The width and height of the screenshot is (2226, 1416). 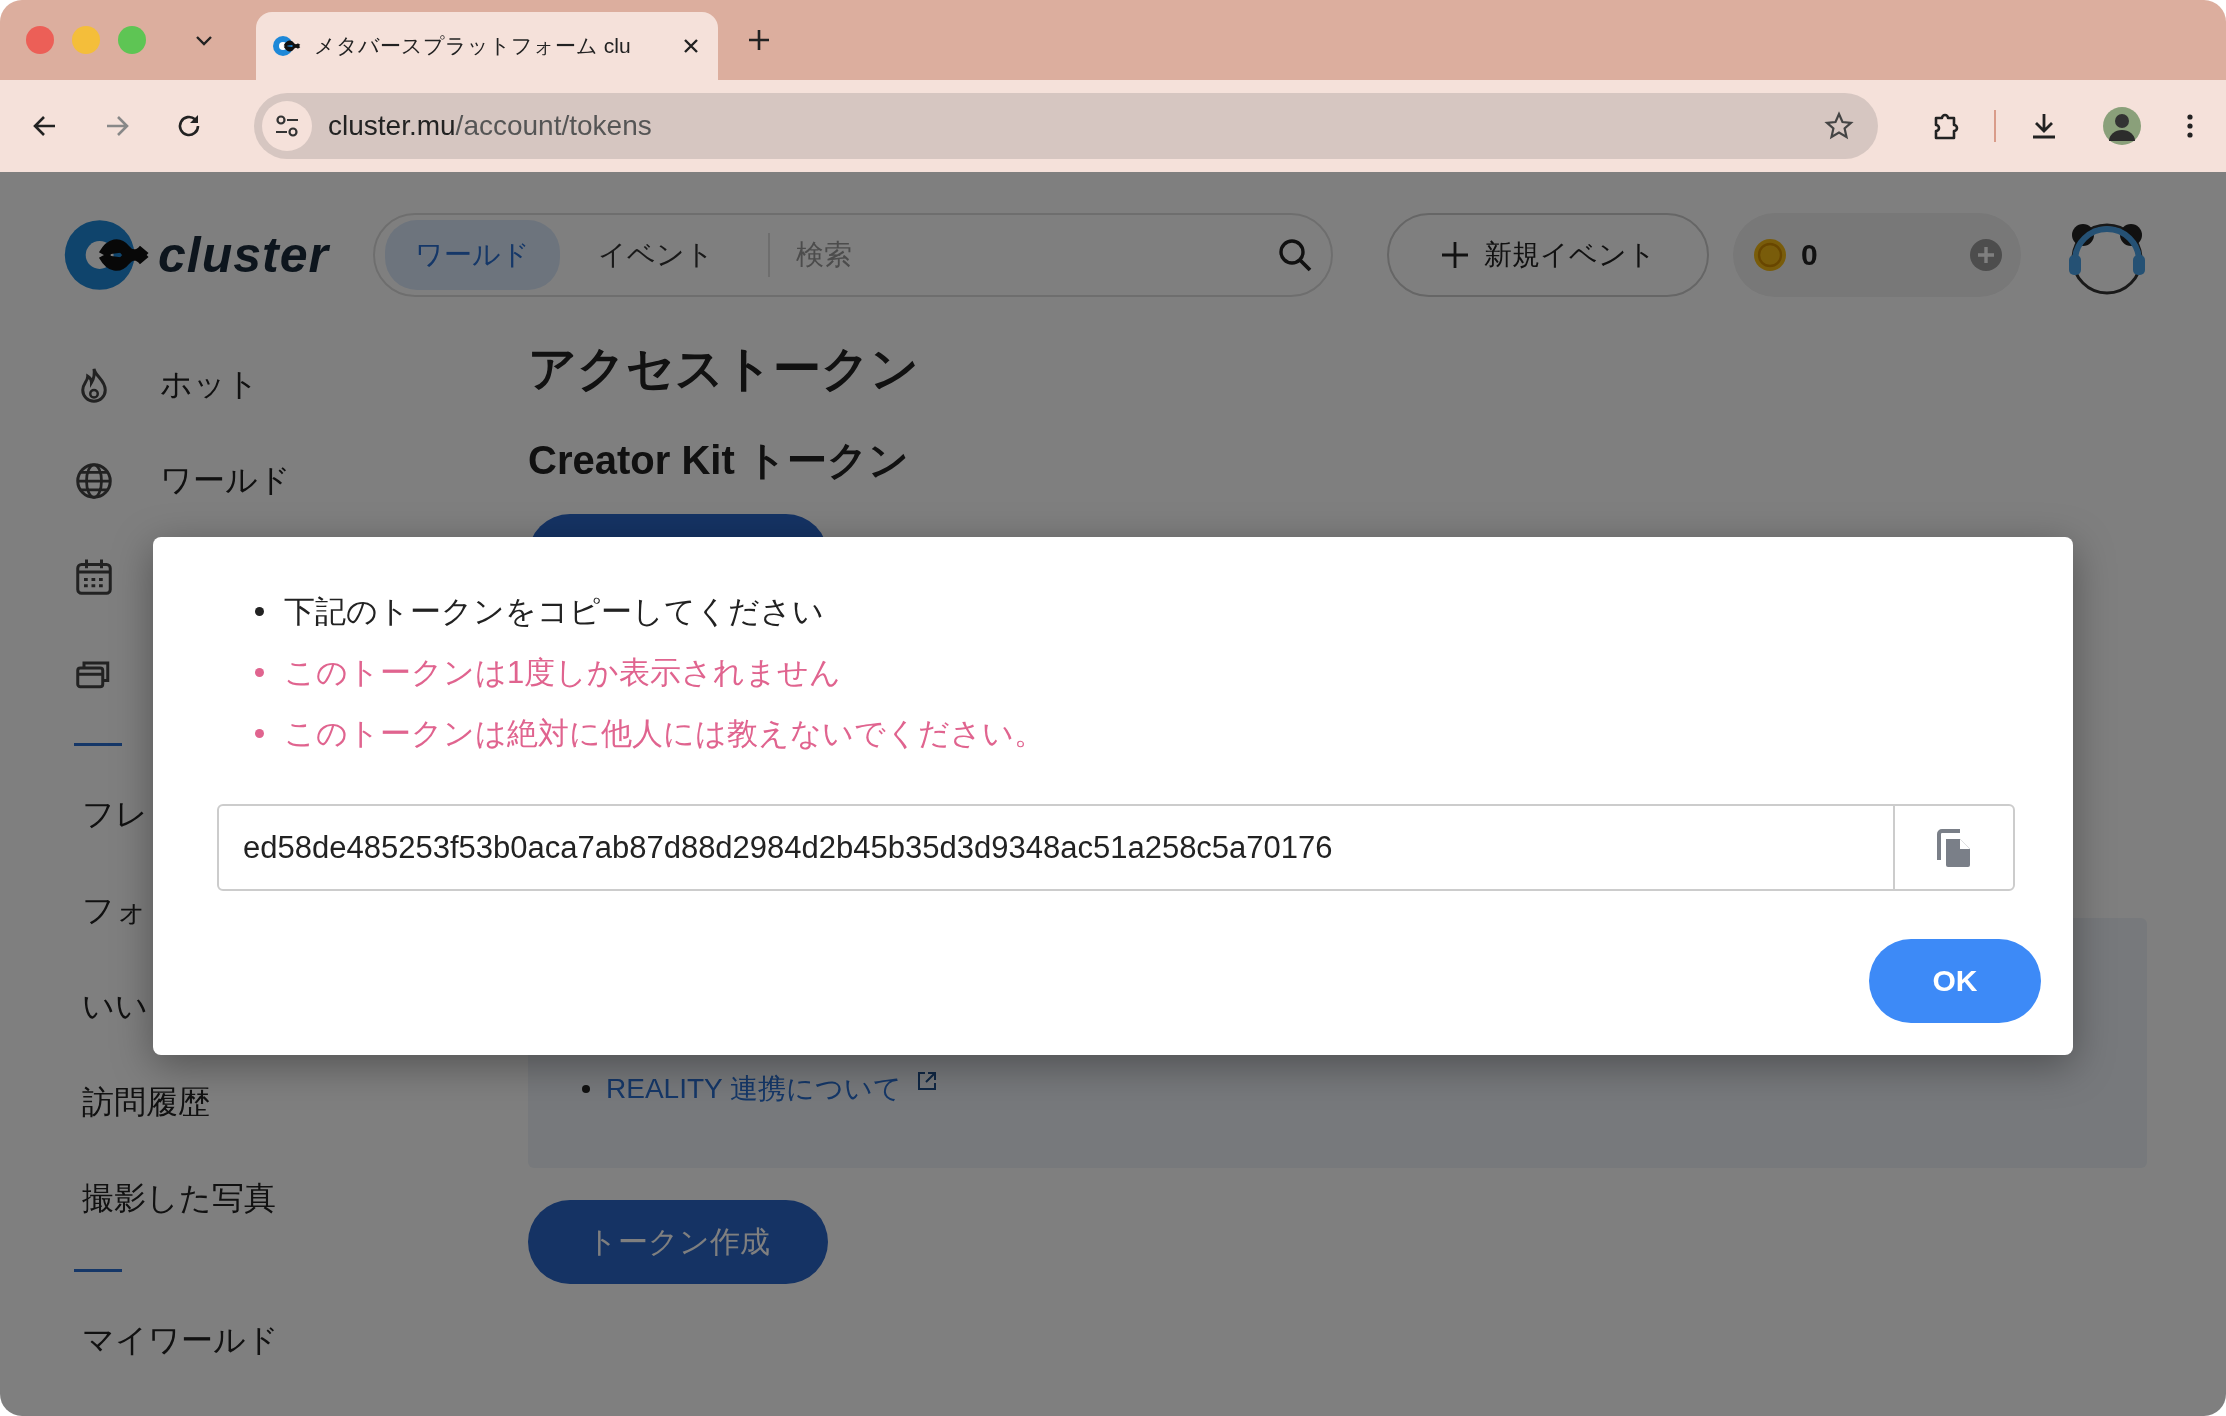 What do you see at coordinates (1955, 981) in the screenshot?
I see `ok-button: OK` at bounding box center [1955, 981].